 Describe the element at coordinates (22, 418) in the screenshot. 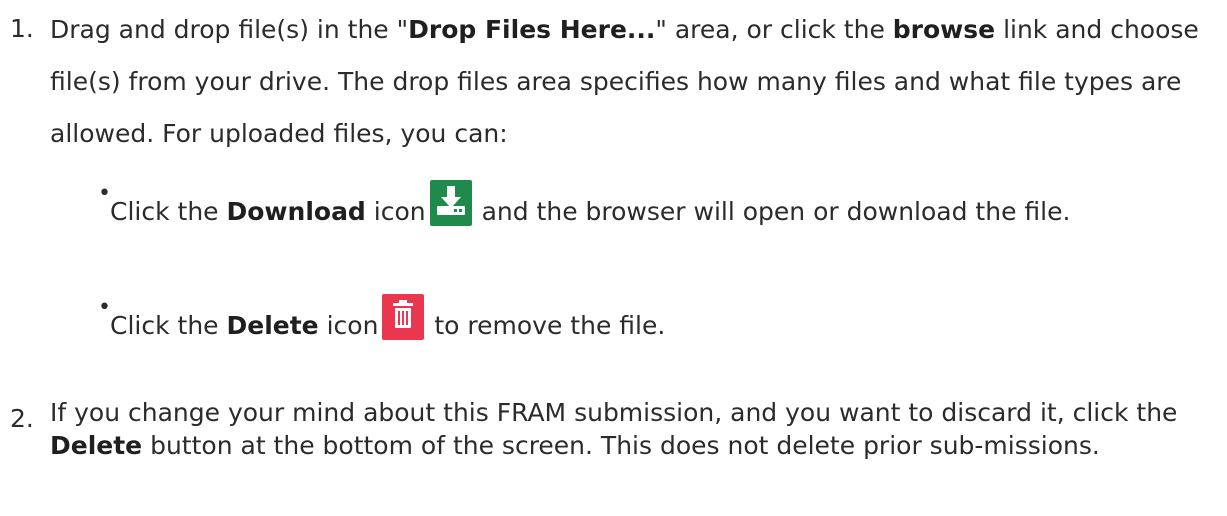

I see `step-number: 2.` at that location.